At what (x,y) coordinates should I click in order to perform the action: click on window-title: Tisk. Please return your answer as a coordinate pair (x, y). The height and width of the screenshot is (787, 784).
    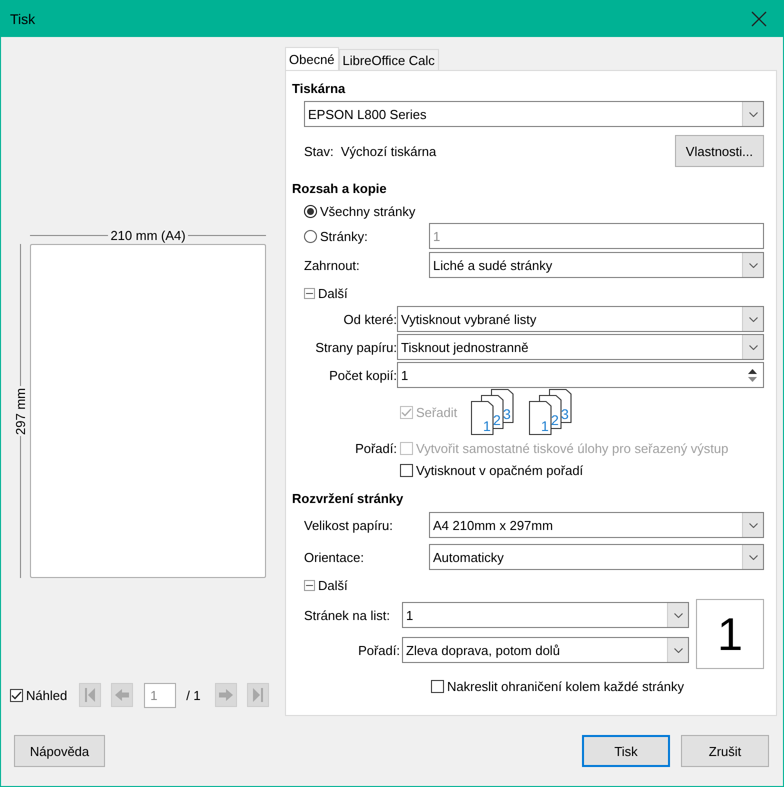
    Looking at the image, I should click on (23, 18).